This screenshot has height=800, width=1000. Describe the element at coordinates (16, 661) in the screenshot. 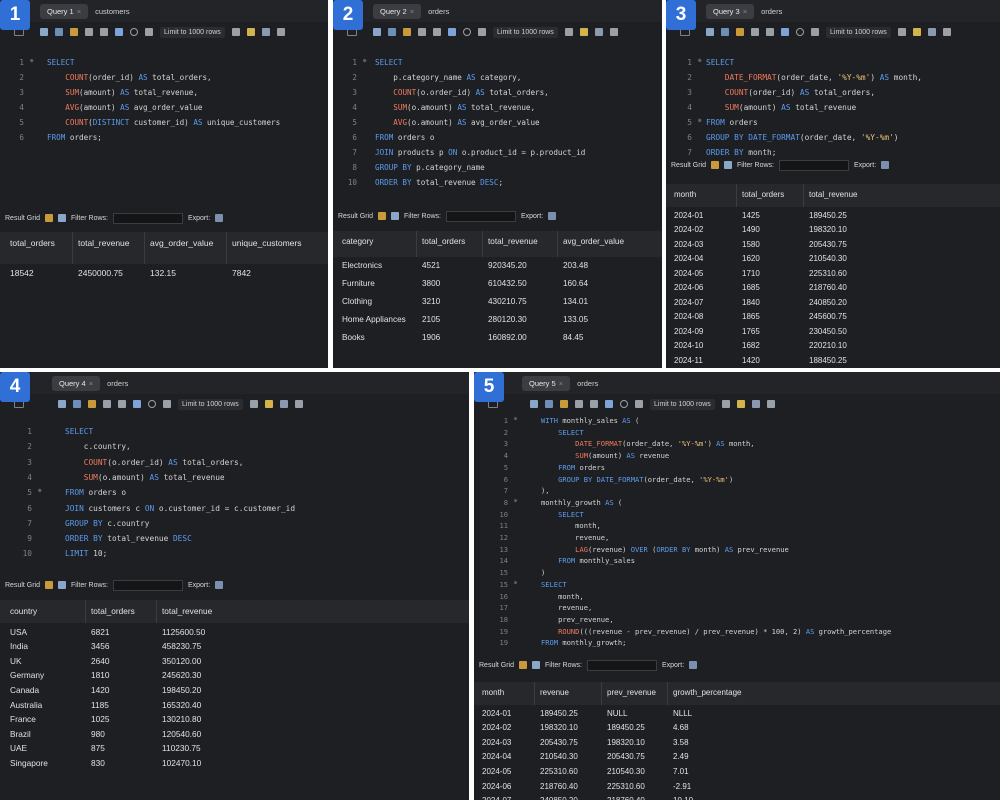

I see `grid-cell: UK` at that location.